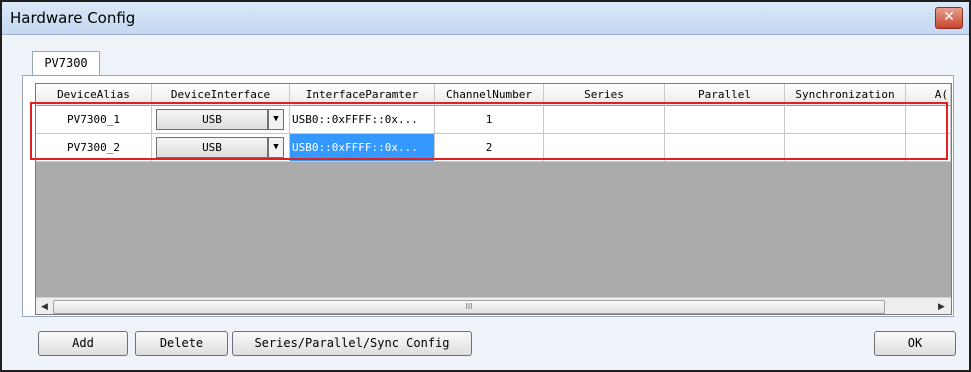 The image size is (971, 372). I want to click on scroll-right-icon: ▶, so click(941, 306).